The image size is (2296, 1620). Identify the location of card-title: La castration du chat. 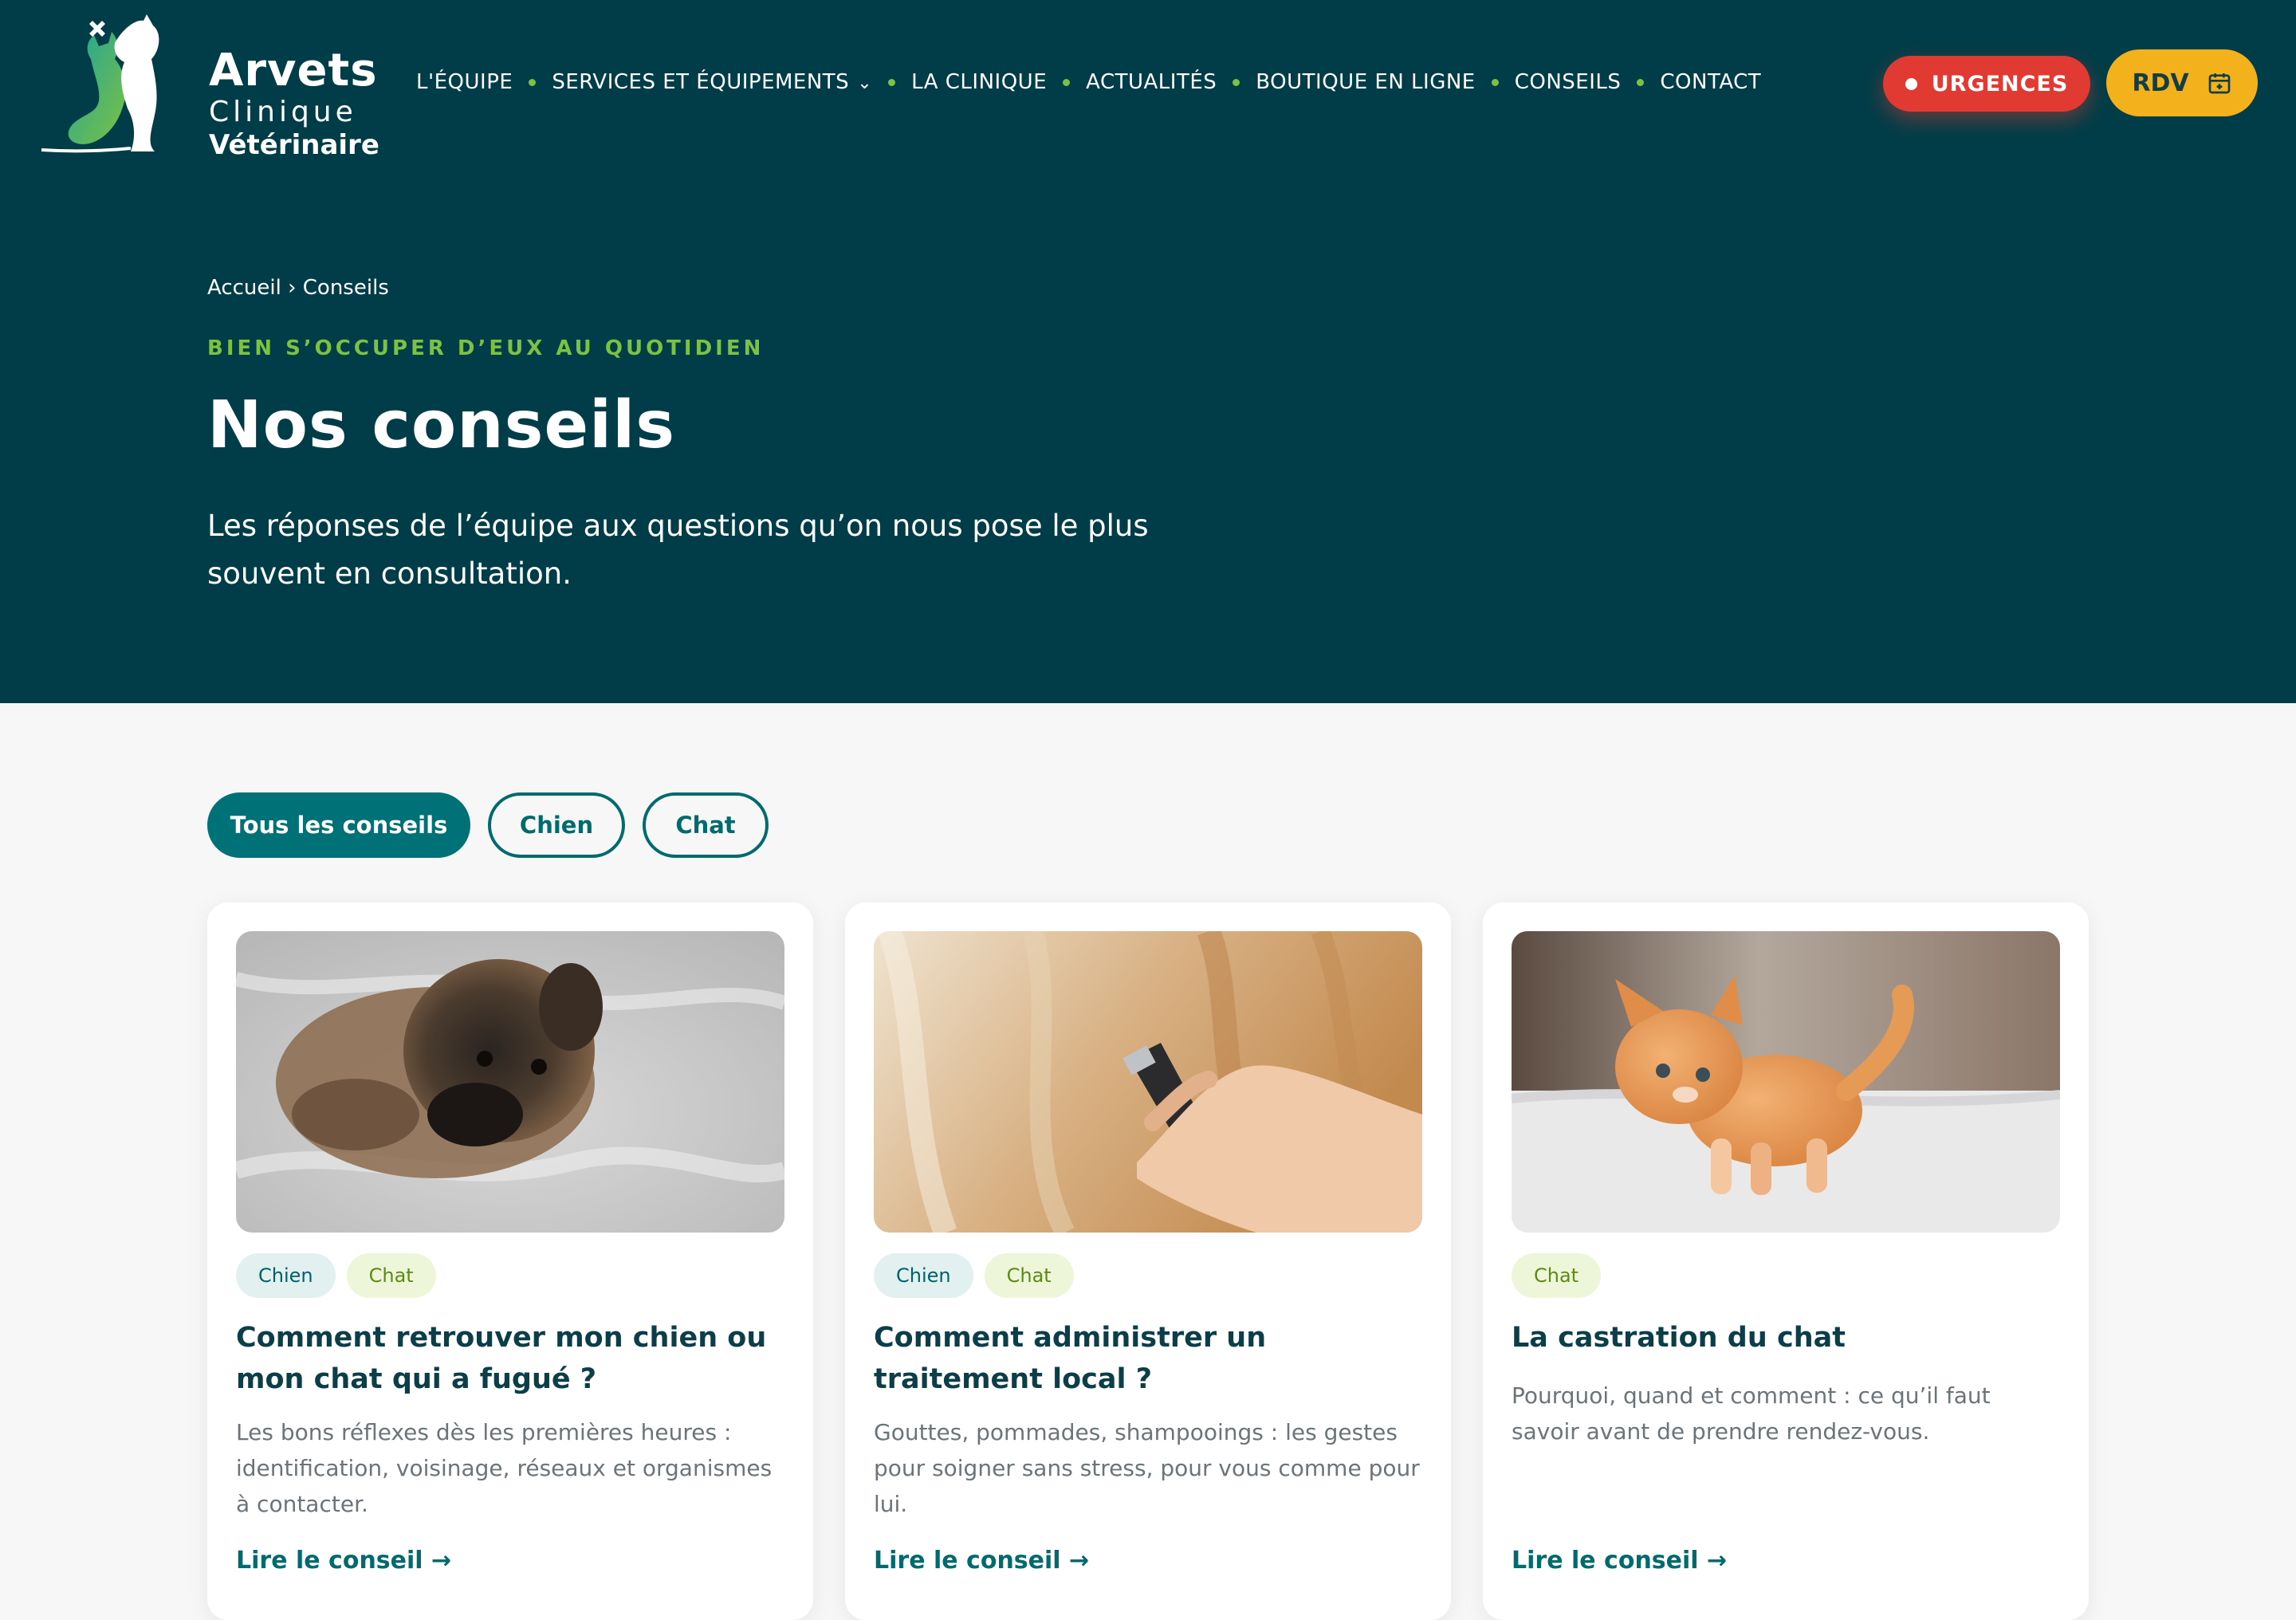
(1786, 1338).